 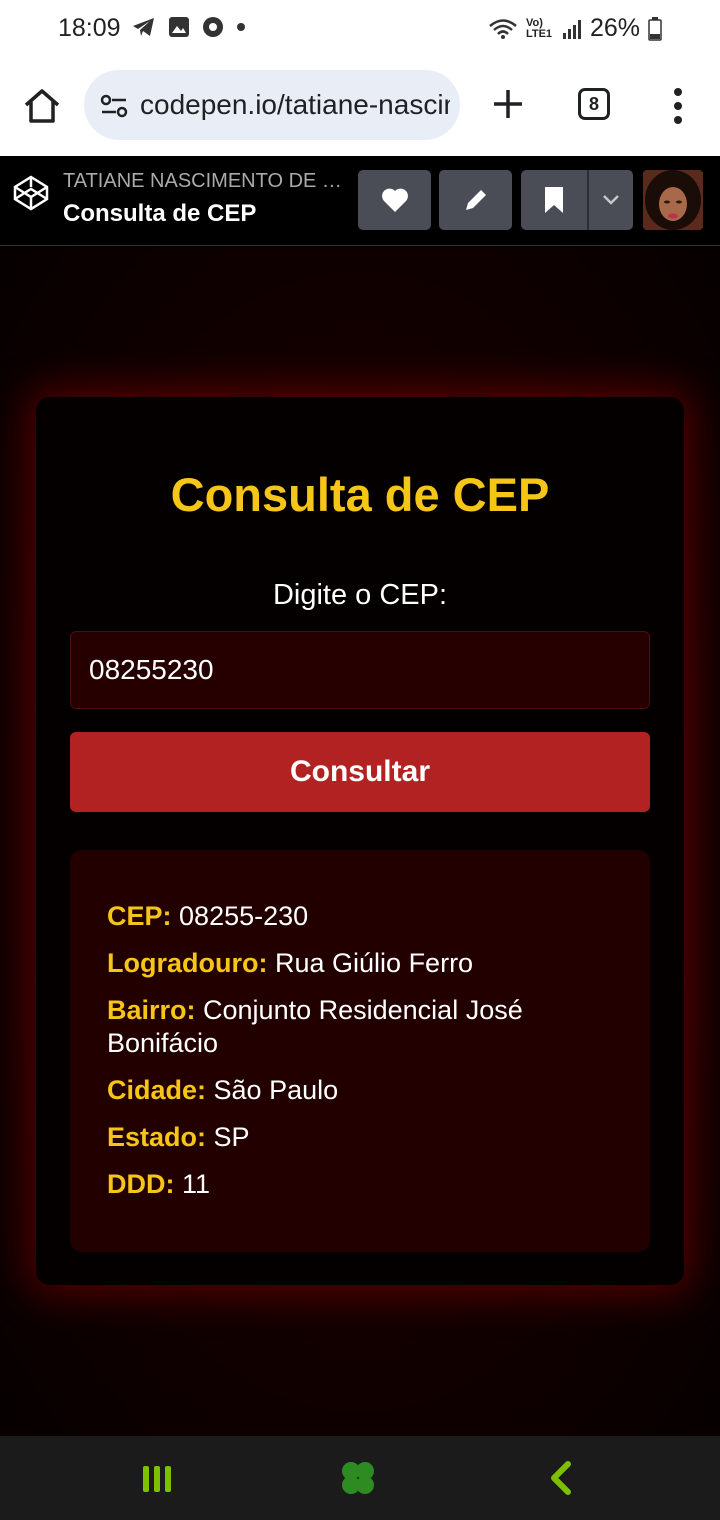 What do you see at coordinates (594, 104) in the screenshot?
I see `tab-switcher-button: 8` at bounding box center [594, 104].